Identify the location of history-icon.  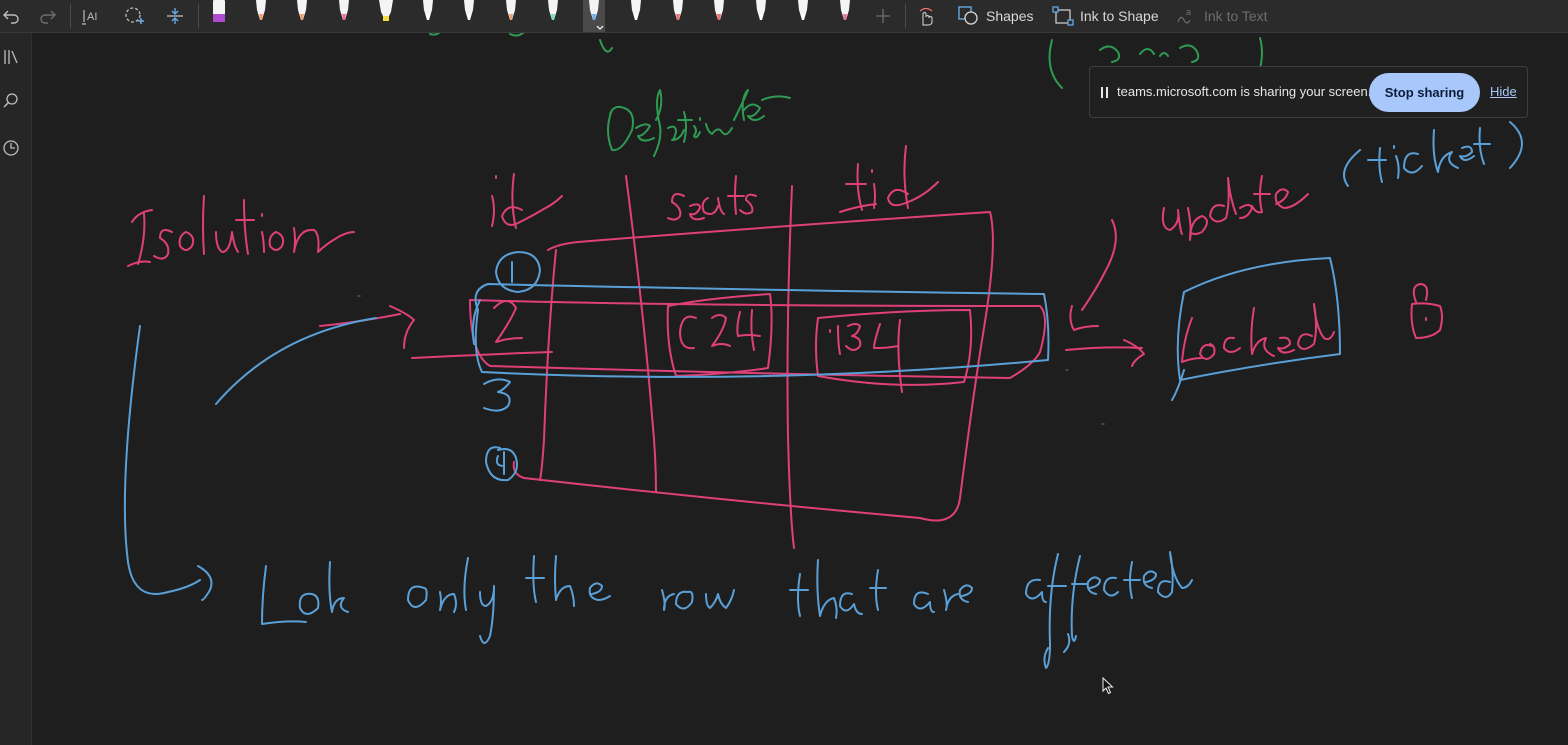
(11, 148).